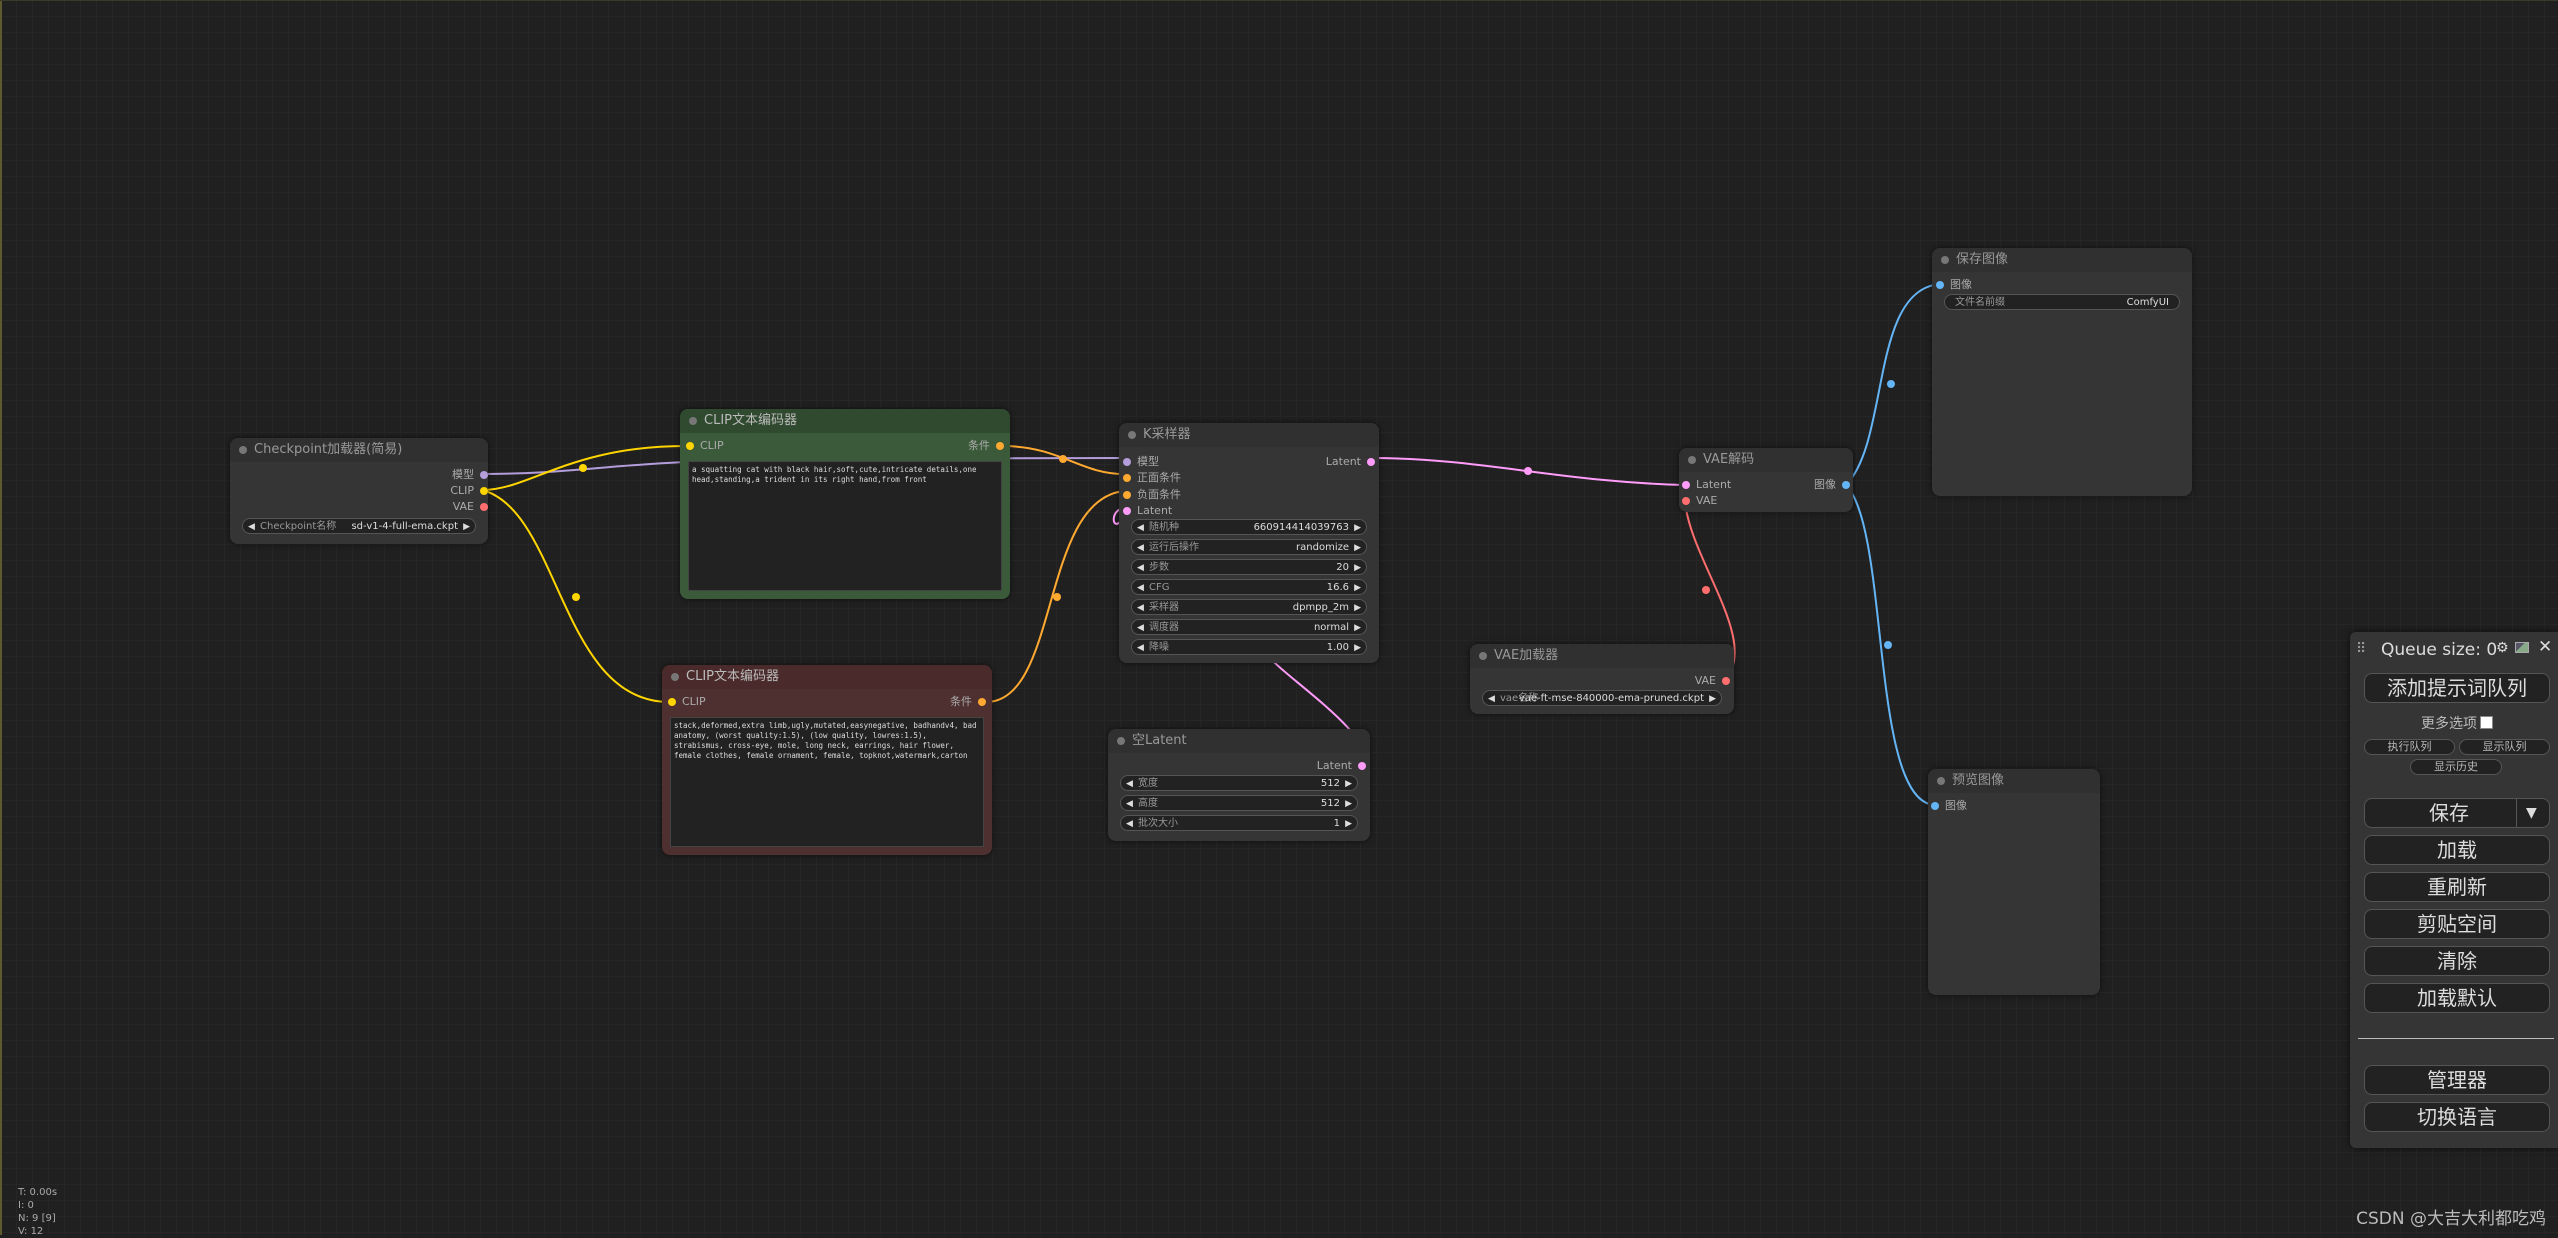 The width and height of the screenshot is (2558, 1238). Describe the element at coordinates (2504, 747) in the screenshot. I see `view-queue-button: 显示队列` at that location.